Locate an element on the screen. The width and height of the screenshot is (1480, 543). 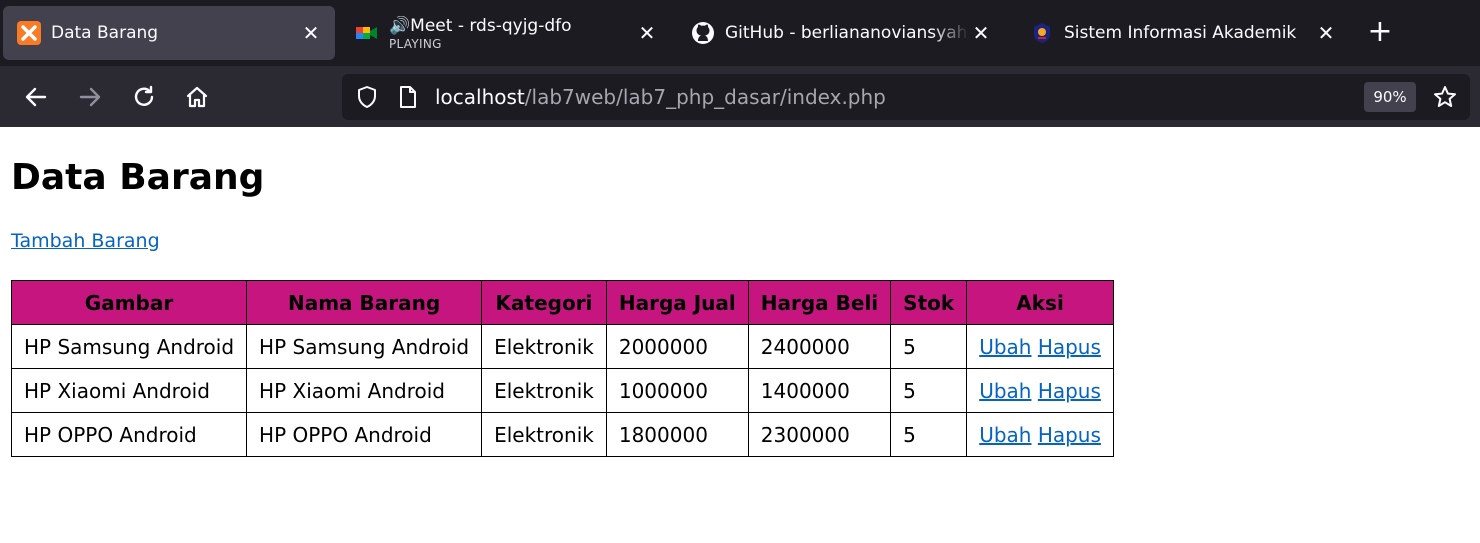
xampp-icon is located at coordinates (29, 33).